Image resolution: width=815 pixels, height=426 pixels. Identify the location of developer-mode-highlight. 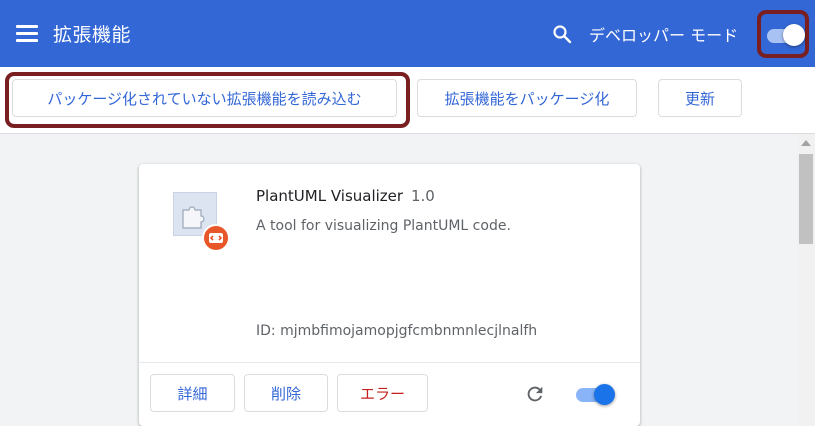
(783, 34).